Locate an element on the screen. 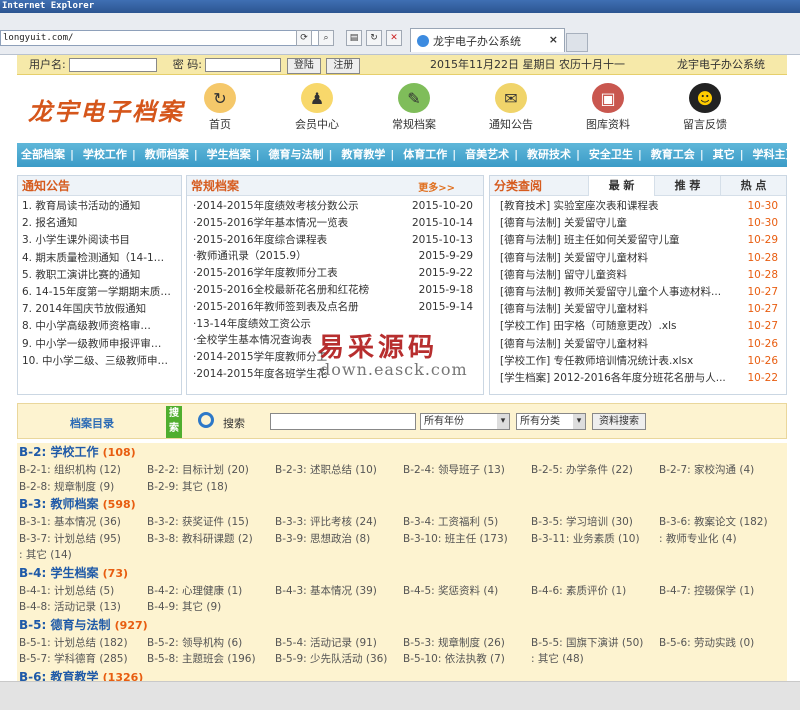 This screenshot has height=710, width=800. subcategory-link: B-5-1: 计划总结 (182) is located at coordinates (83, 643).